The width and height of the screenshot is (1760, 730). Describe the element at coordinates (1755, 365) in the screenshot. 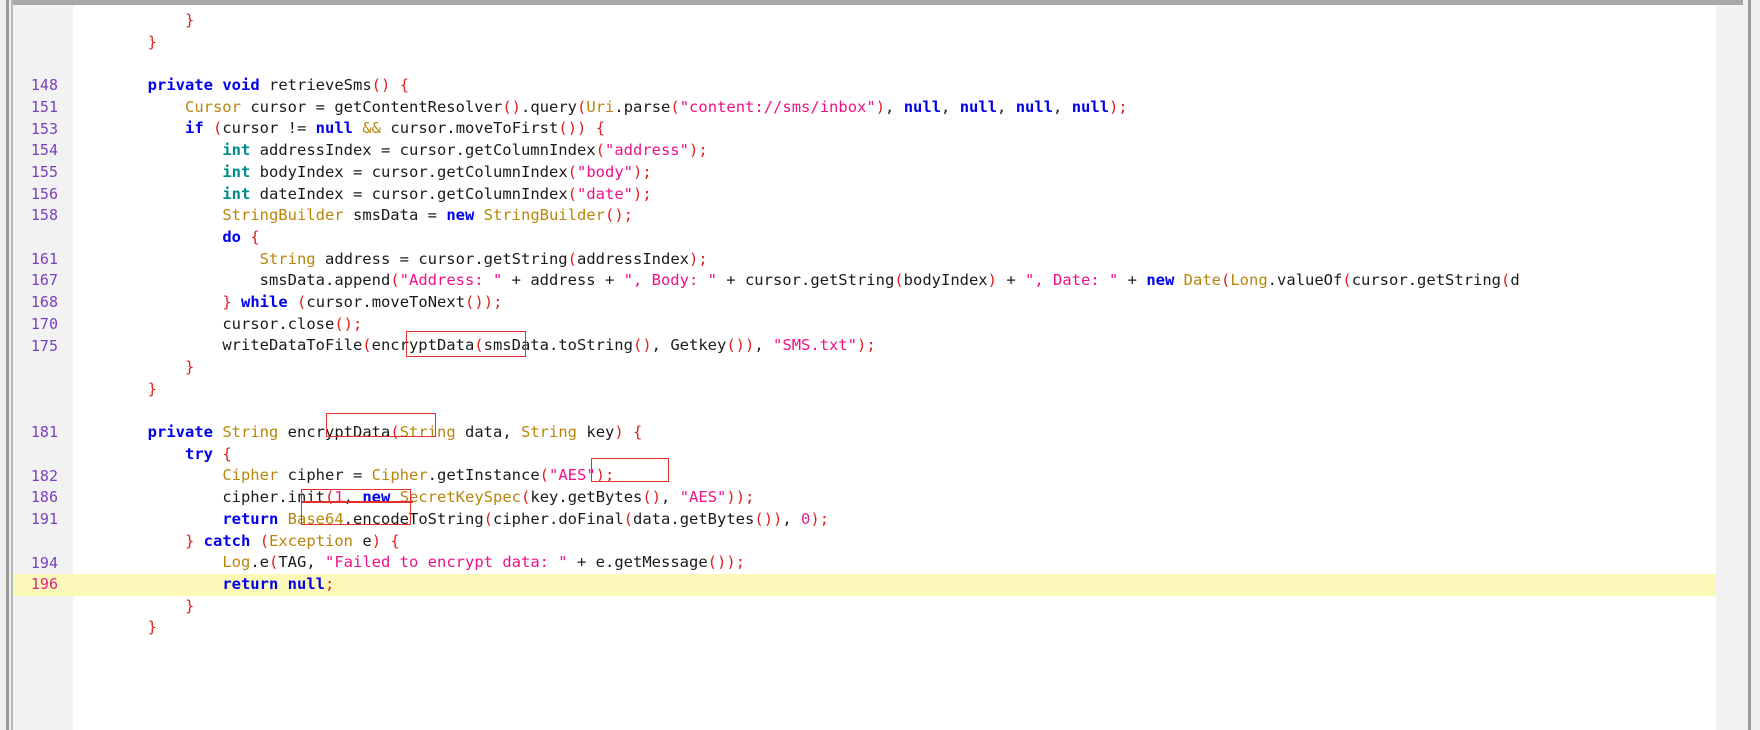

I see `window-frame-right-outer` at that location.